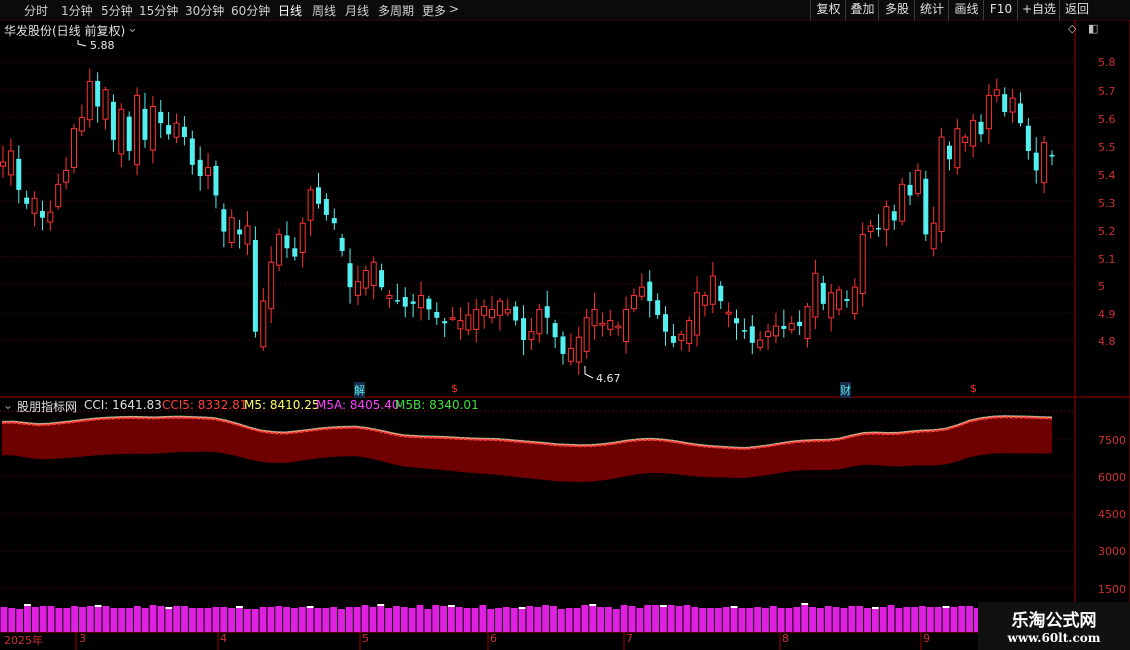 This screenshot has height=650, width=1130. I want to click on f10-button: F10, so click(1000, 10).